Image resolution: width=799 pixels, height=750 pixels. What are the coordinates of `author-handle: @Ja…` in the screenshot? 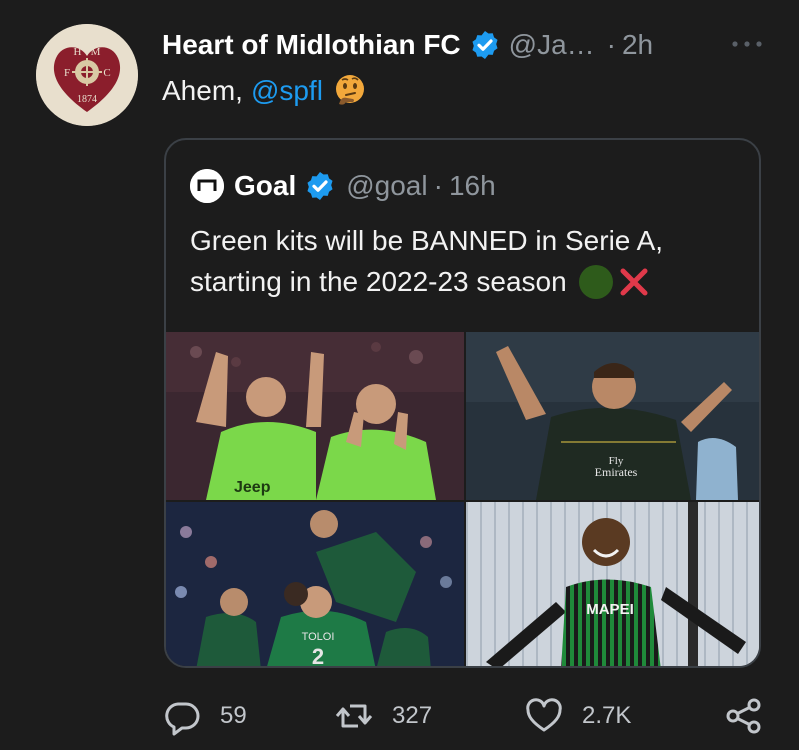 It's located at (552, 45).